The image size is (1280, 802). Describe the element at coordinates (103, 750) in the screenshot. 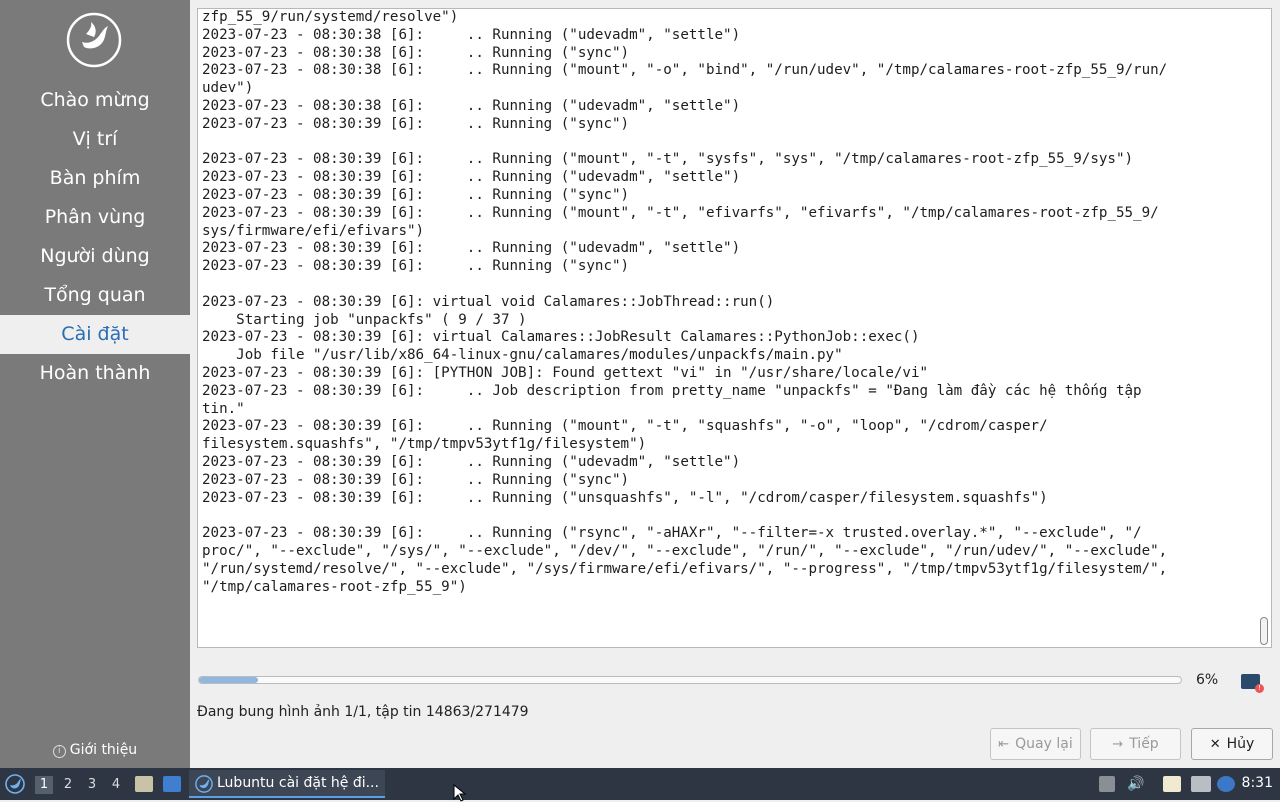

I see `about-label: Giới thiệu` at that location.